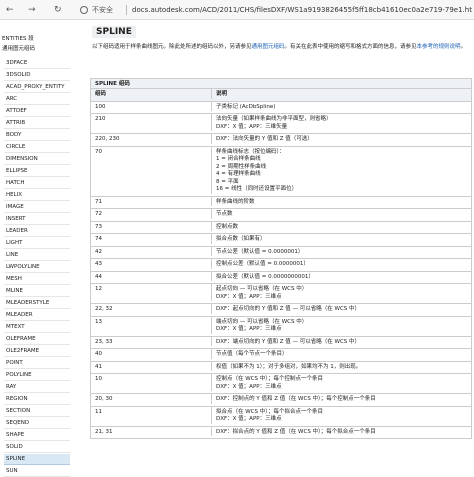 Image resolution: width=474 pixels, height=477 pixels. What do you see at coordinates (241, 239) in the screenshot?
I see `description-line: 拟合点数（如果有）` at bounding box center [241, 239].